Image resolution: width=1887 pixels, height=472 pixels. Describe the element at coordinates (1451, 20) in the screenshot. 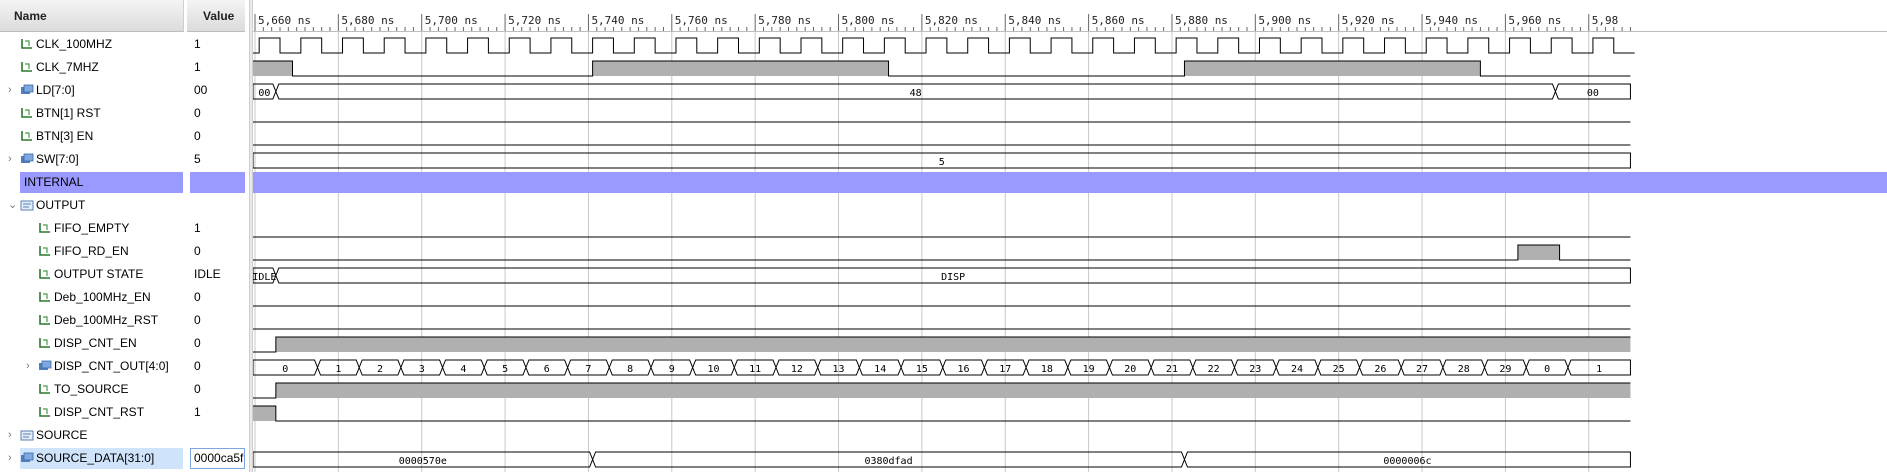

I see `ruler-time-label: 5,940 ns` at that location.